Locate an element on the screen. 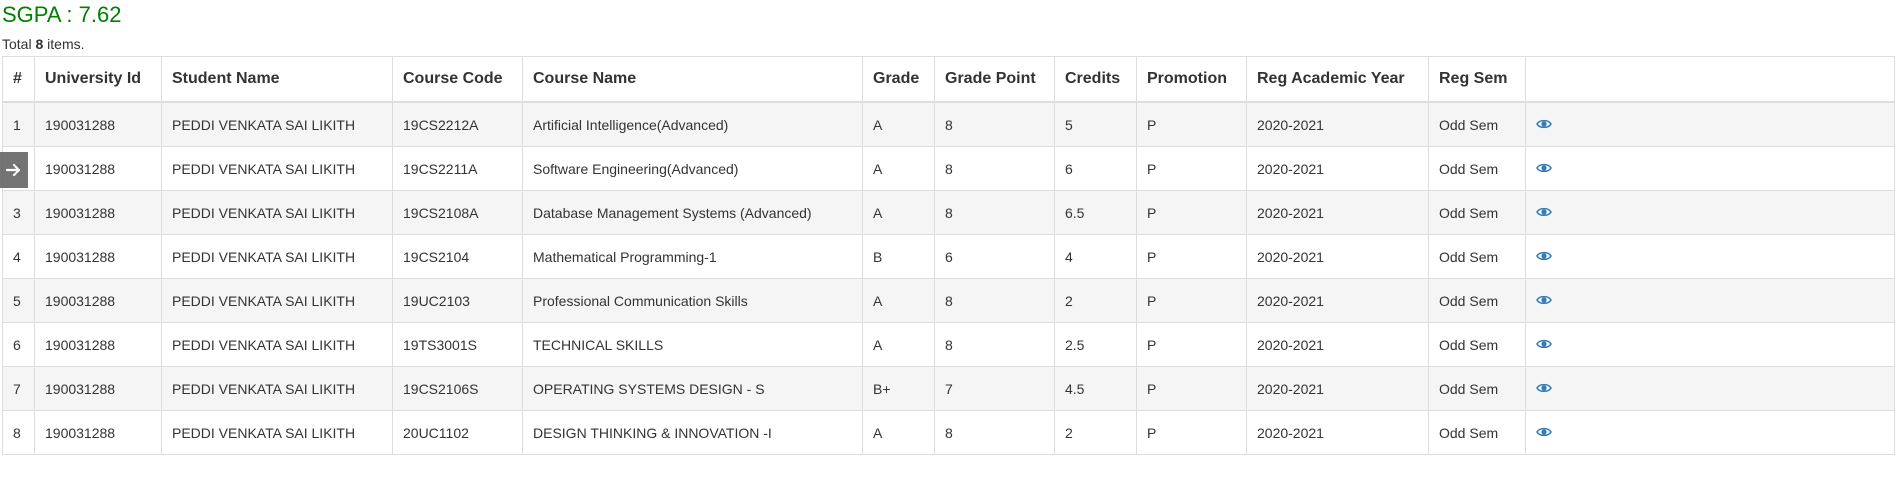  credits-cell: 5 is located at coordinates (1095, 124).